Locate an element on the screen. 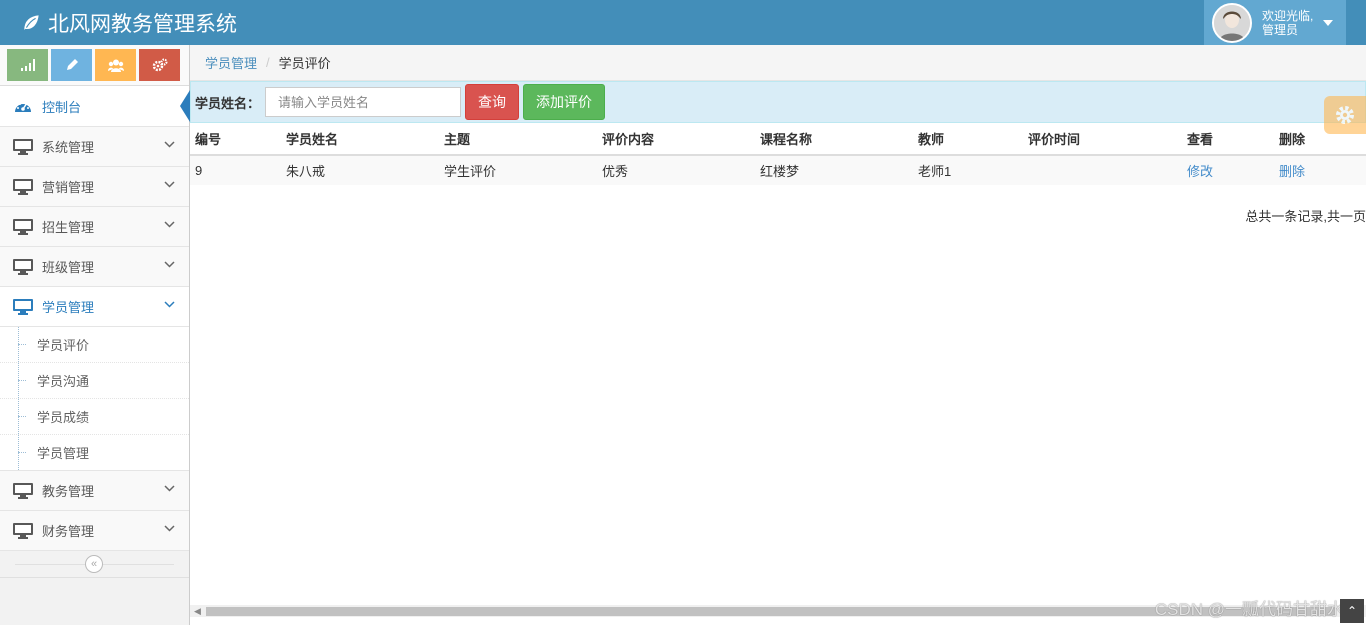 This screenshot has width=1366, height=625. student-name-input is located at coordinates (363, 102).